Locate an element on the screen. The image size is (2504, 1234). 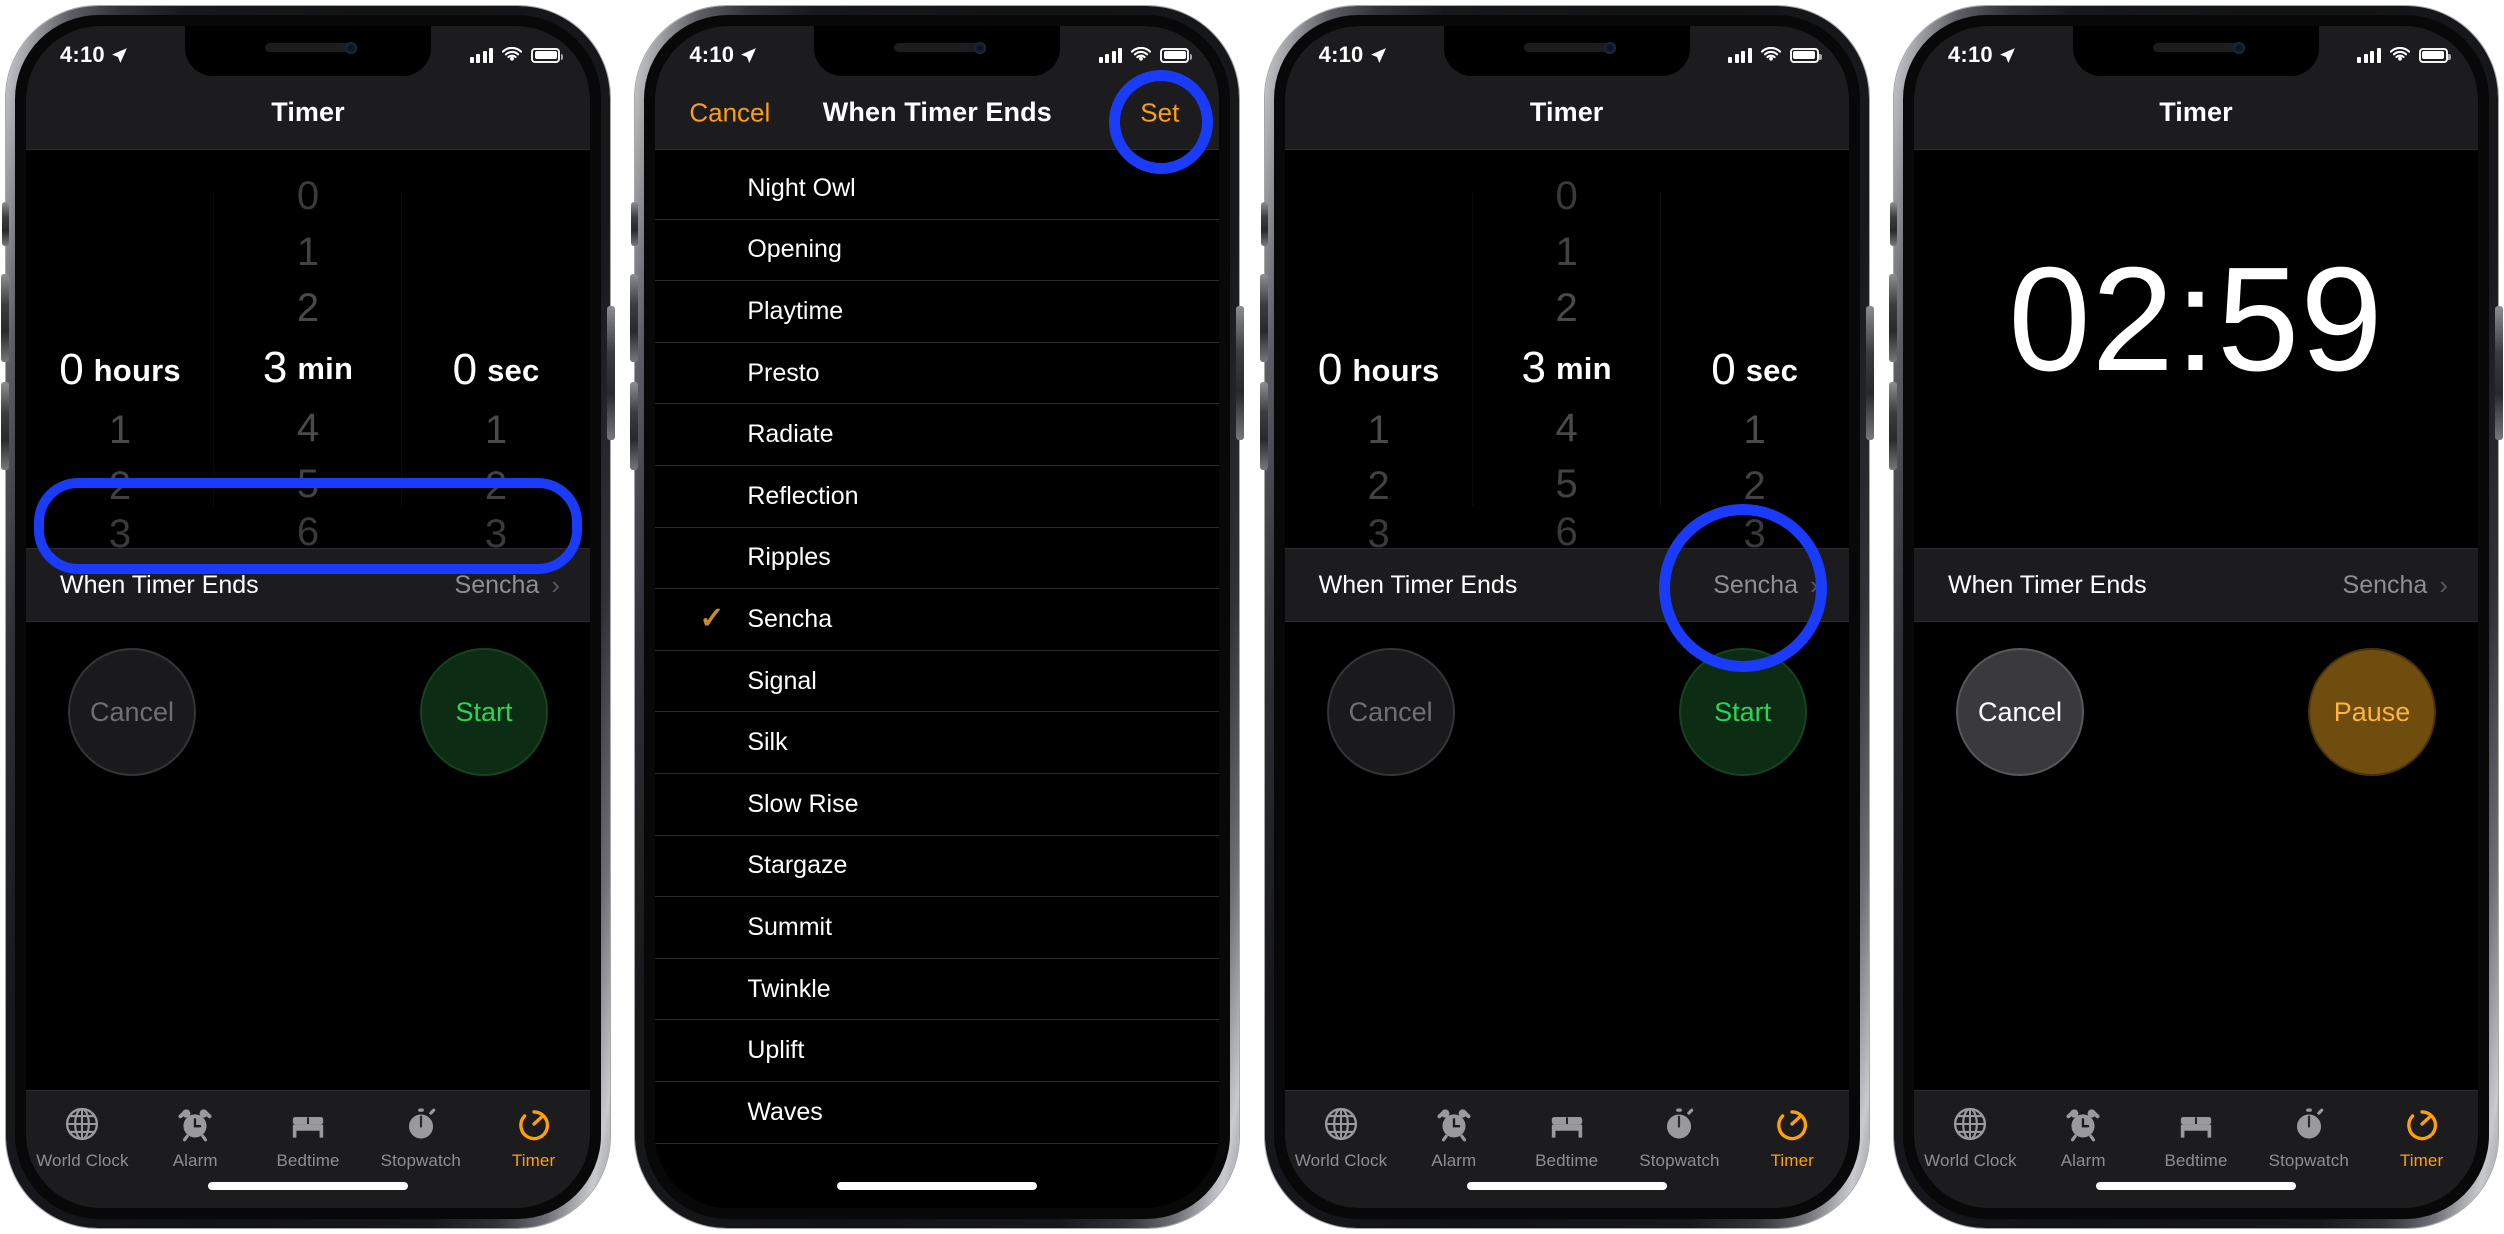
front-camera-icon is located at coordinates (2238, 48).